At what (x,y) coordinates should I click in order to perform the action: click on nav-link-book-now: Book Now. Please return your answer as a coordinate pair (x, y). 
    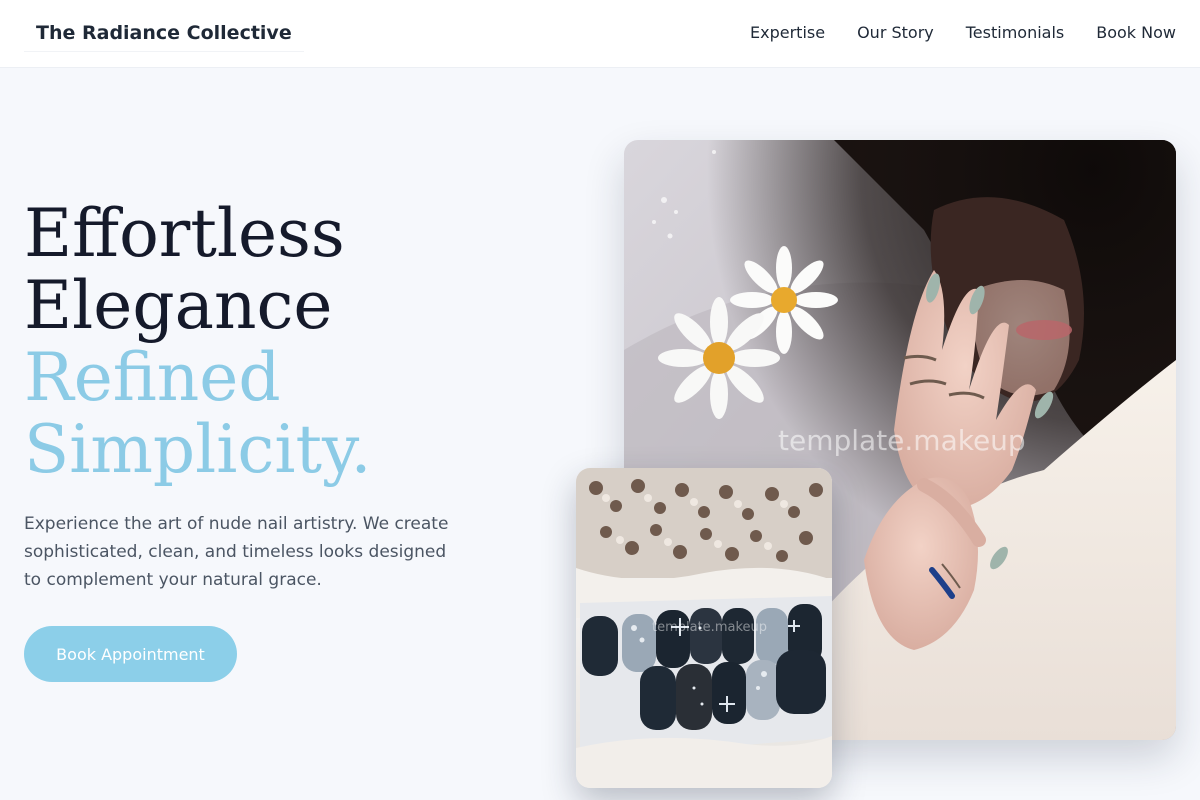
    Looking at the image, I should click on (1136, 33).